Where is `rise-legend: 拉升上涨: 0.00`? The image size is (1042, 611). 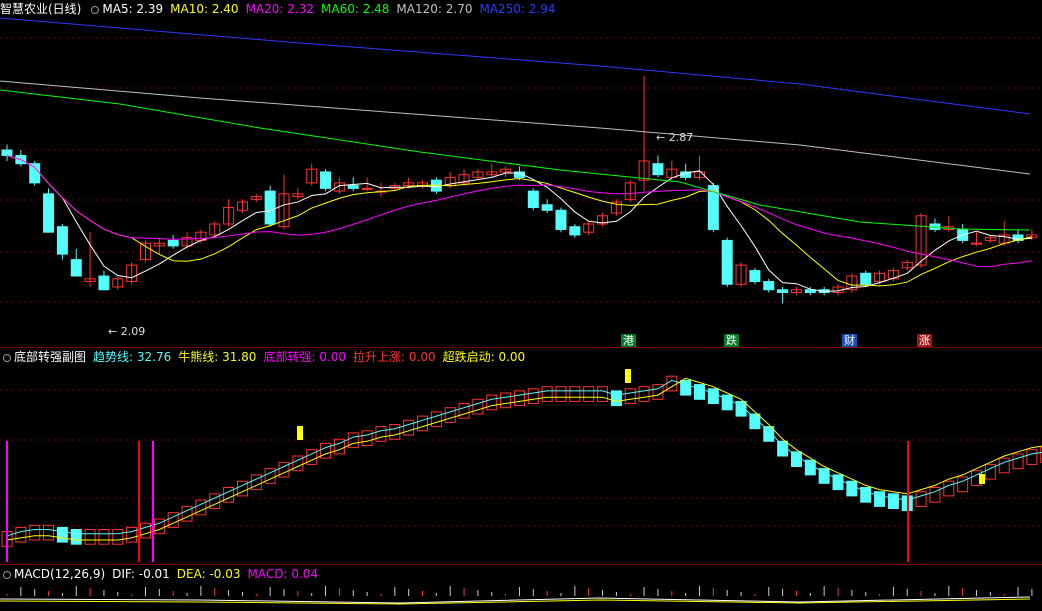
rise-legend: 拉升上涨: 0.00 is located at coordinates (394, 357).